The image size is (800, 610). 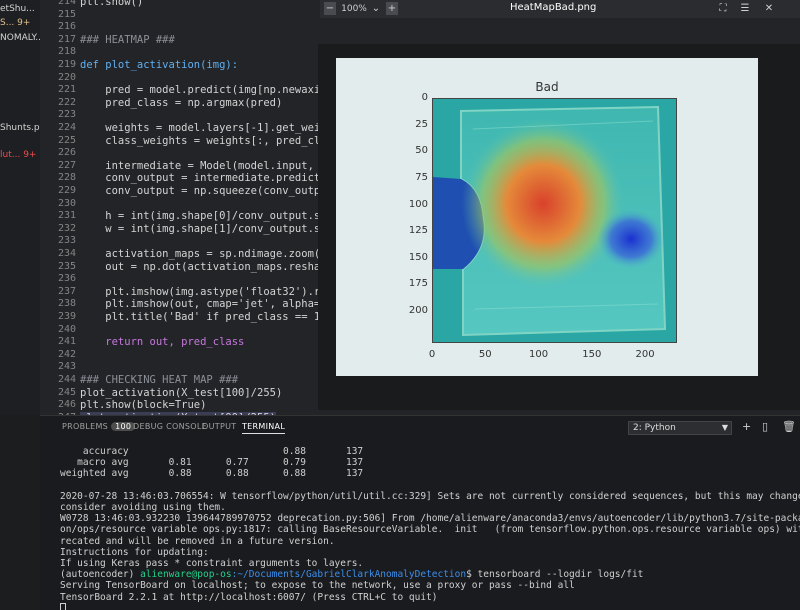 I want to click on zoom-out-button: −, so click(x=330, y=8).